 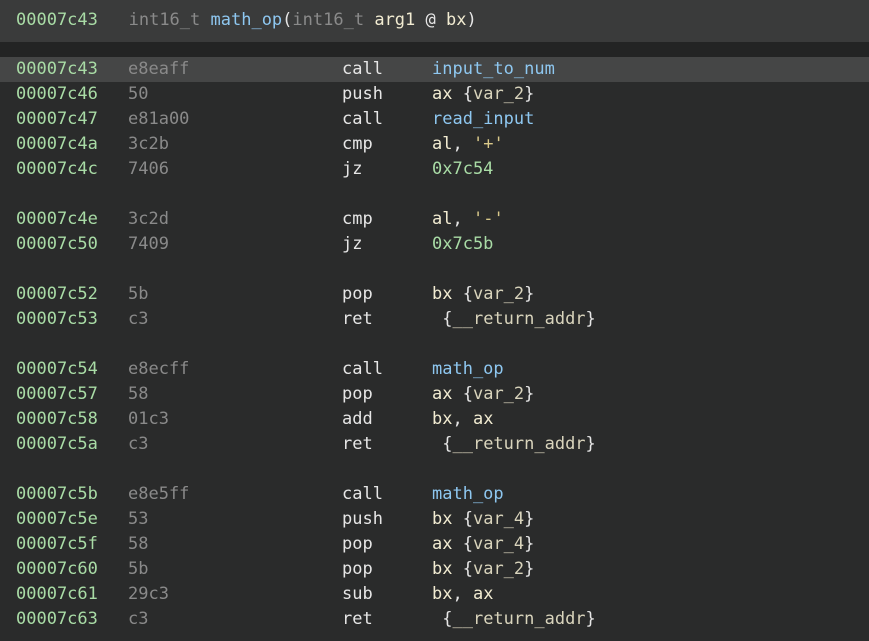 I want to click on instruction-row: 00007c53 c3 ret {__return_addr}, so click(x=434, y=319).